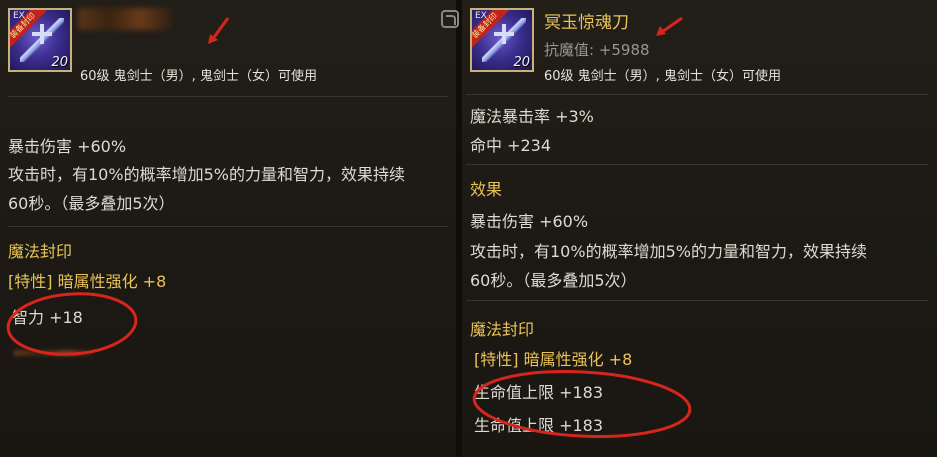 This screenshot has height=457, width=937. Describe the element at coordinates (586, 23) in the screenshot. I see `item-name: 冥玉惊魂刀` at that location.